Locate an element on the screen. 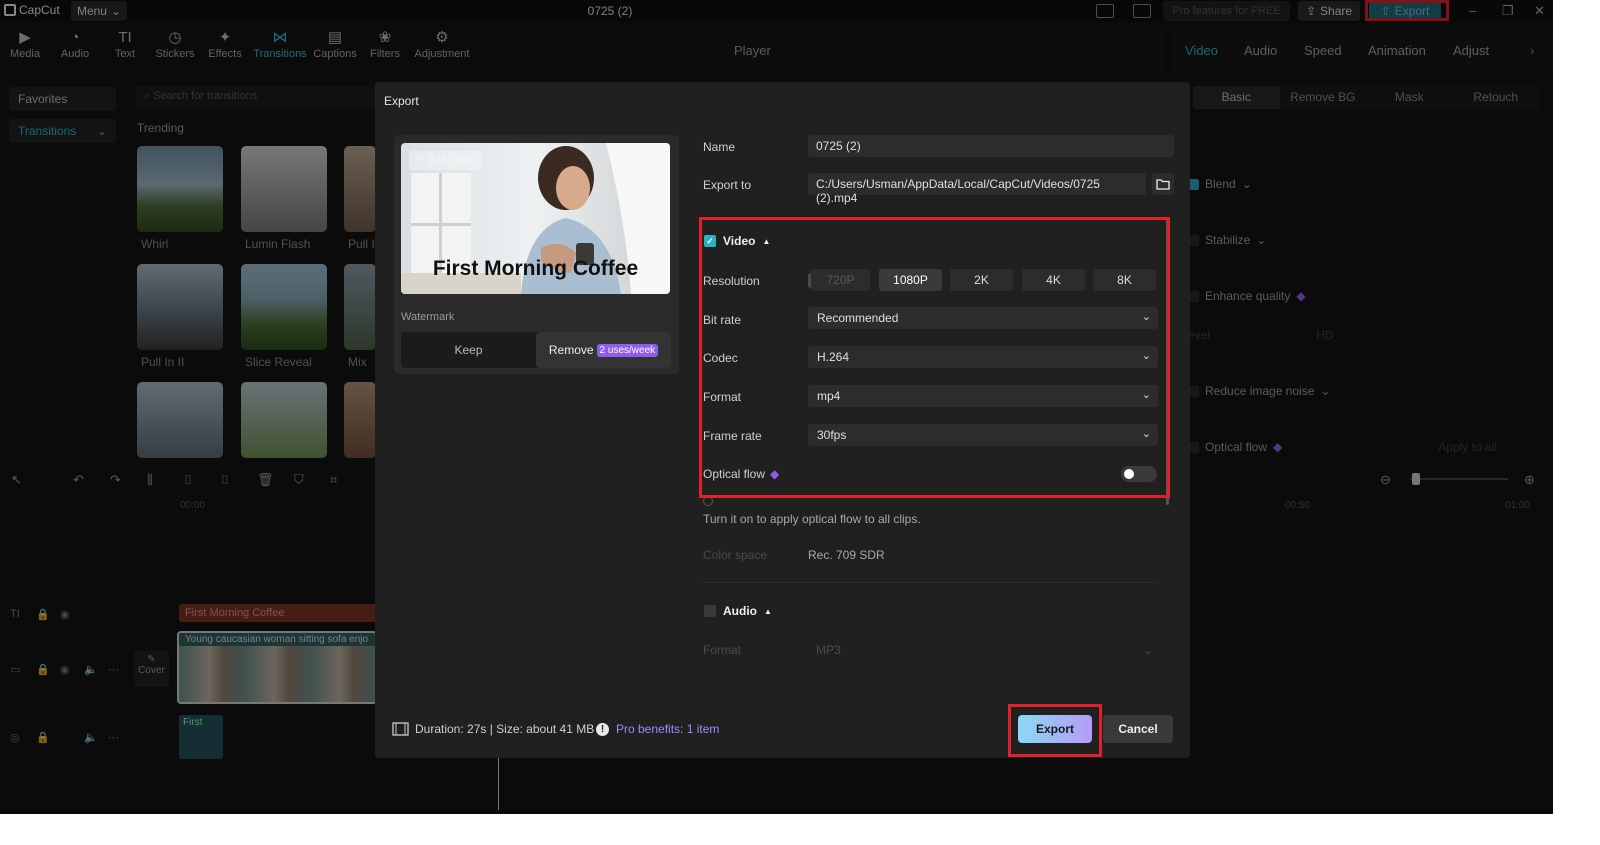 The width and height of the screenshot is (1600, 845). optical-flow-label: Optical flow is located at coordinates (734, 474).